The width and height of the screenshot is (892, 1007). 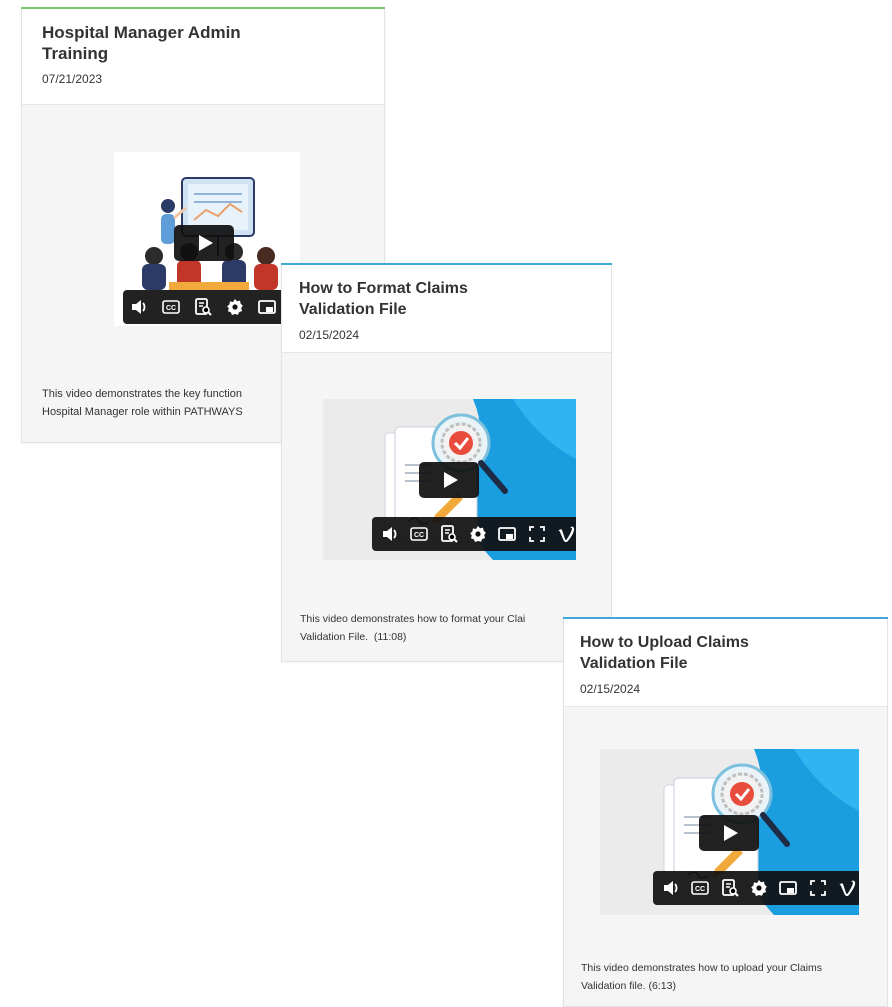 I want to click on card-title: How to Upload Claims Validation File, so click(x=664, y=653).